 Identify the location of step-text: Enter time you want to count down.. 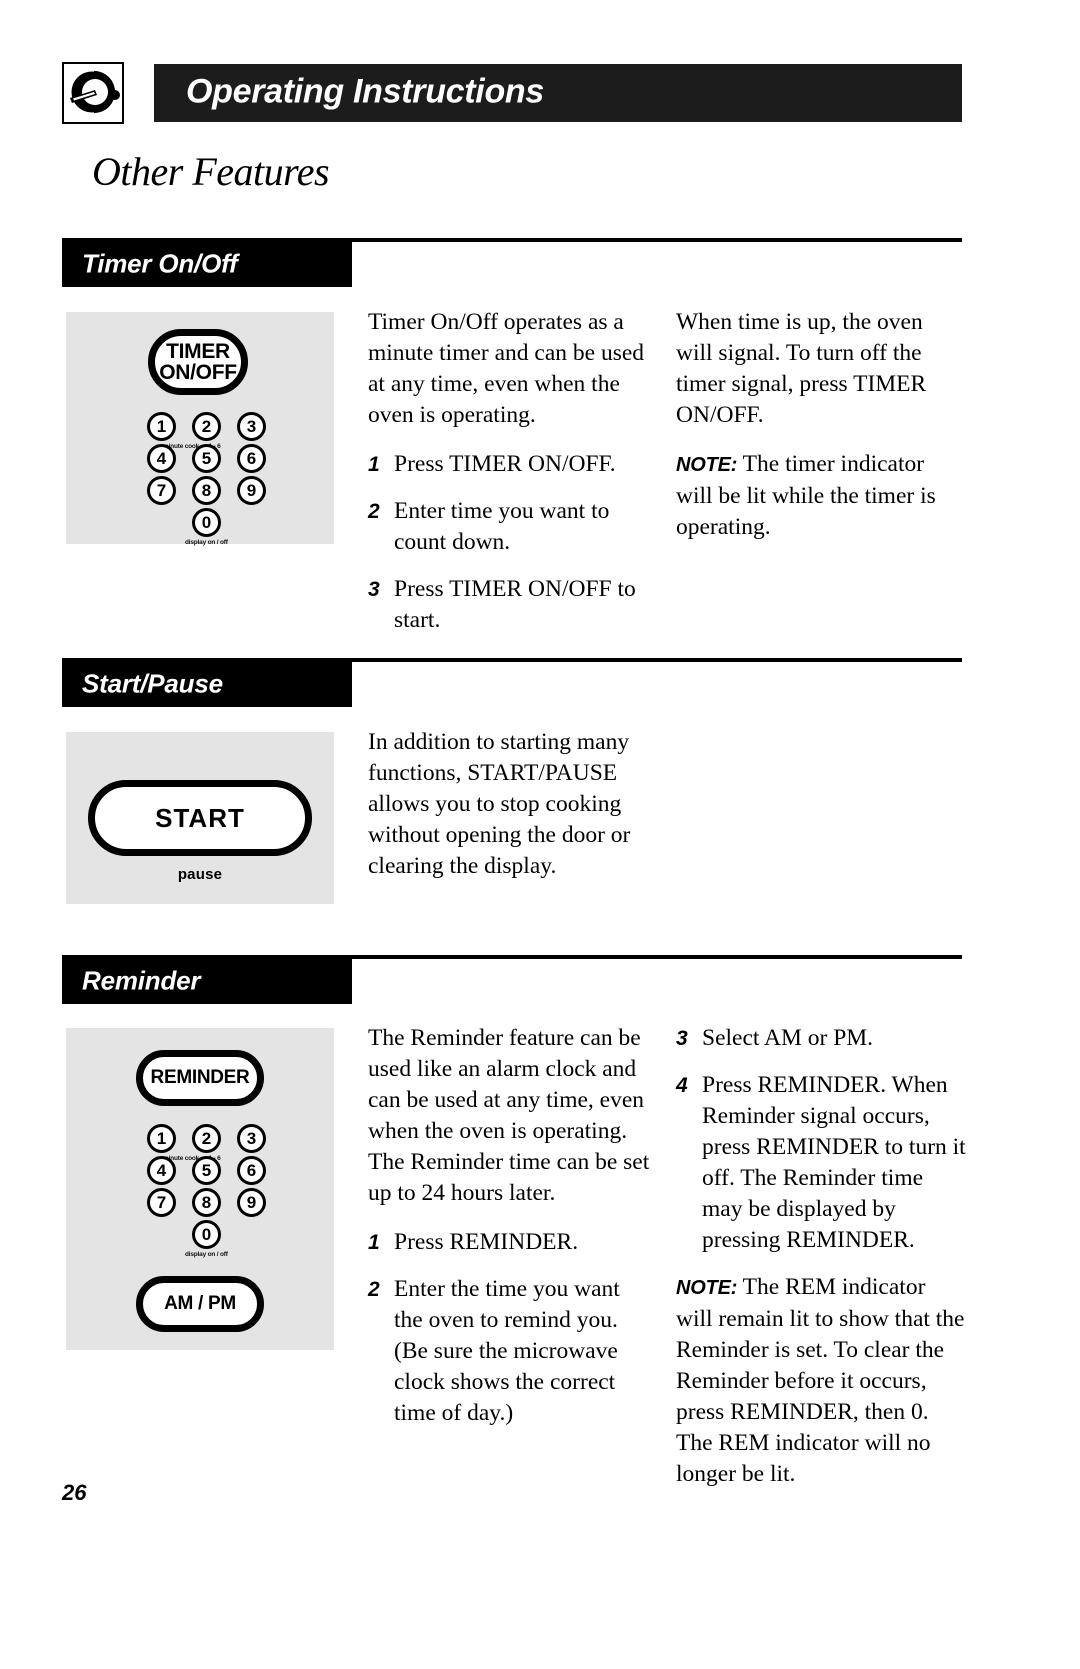
(502, 526).